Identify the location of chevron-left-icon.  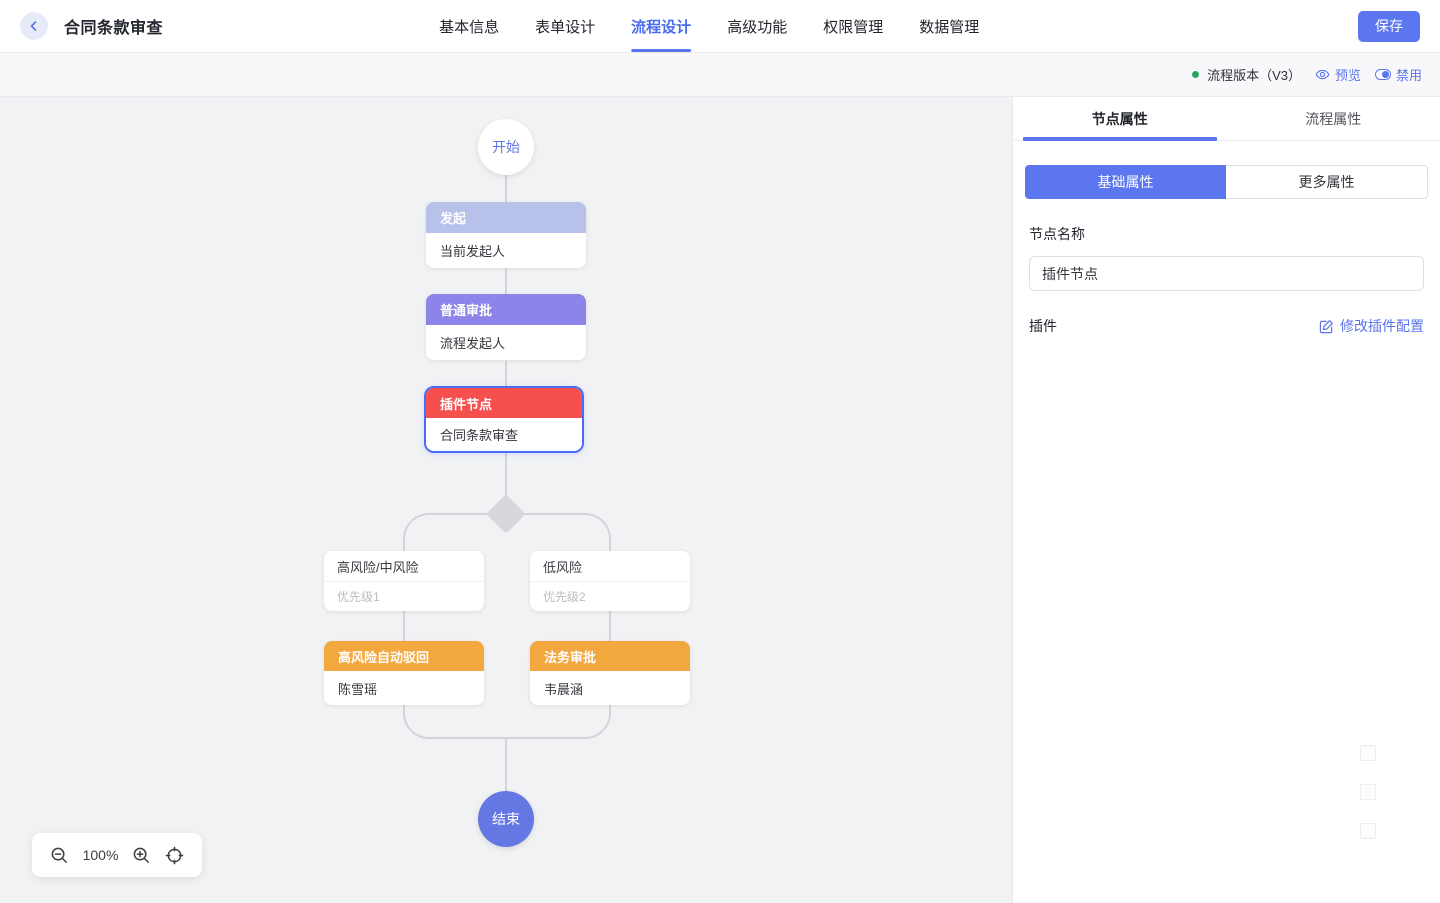
(34, 26).